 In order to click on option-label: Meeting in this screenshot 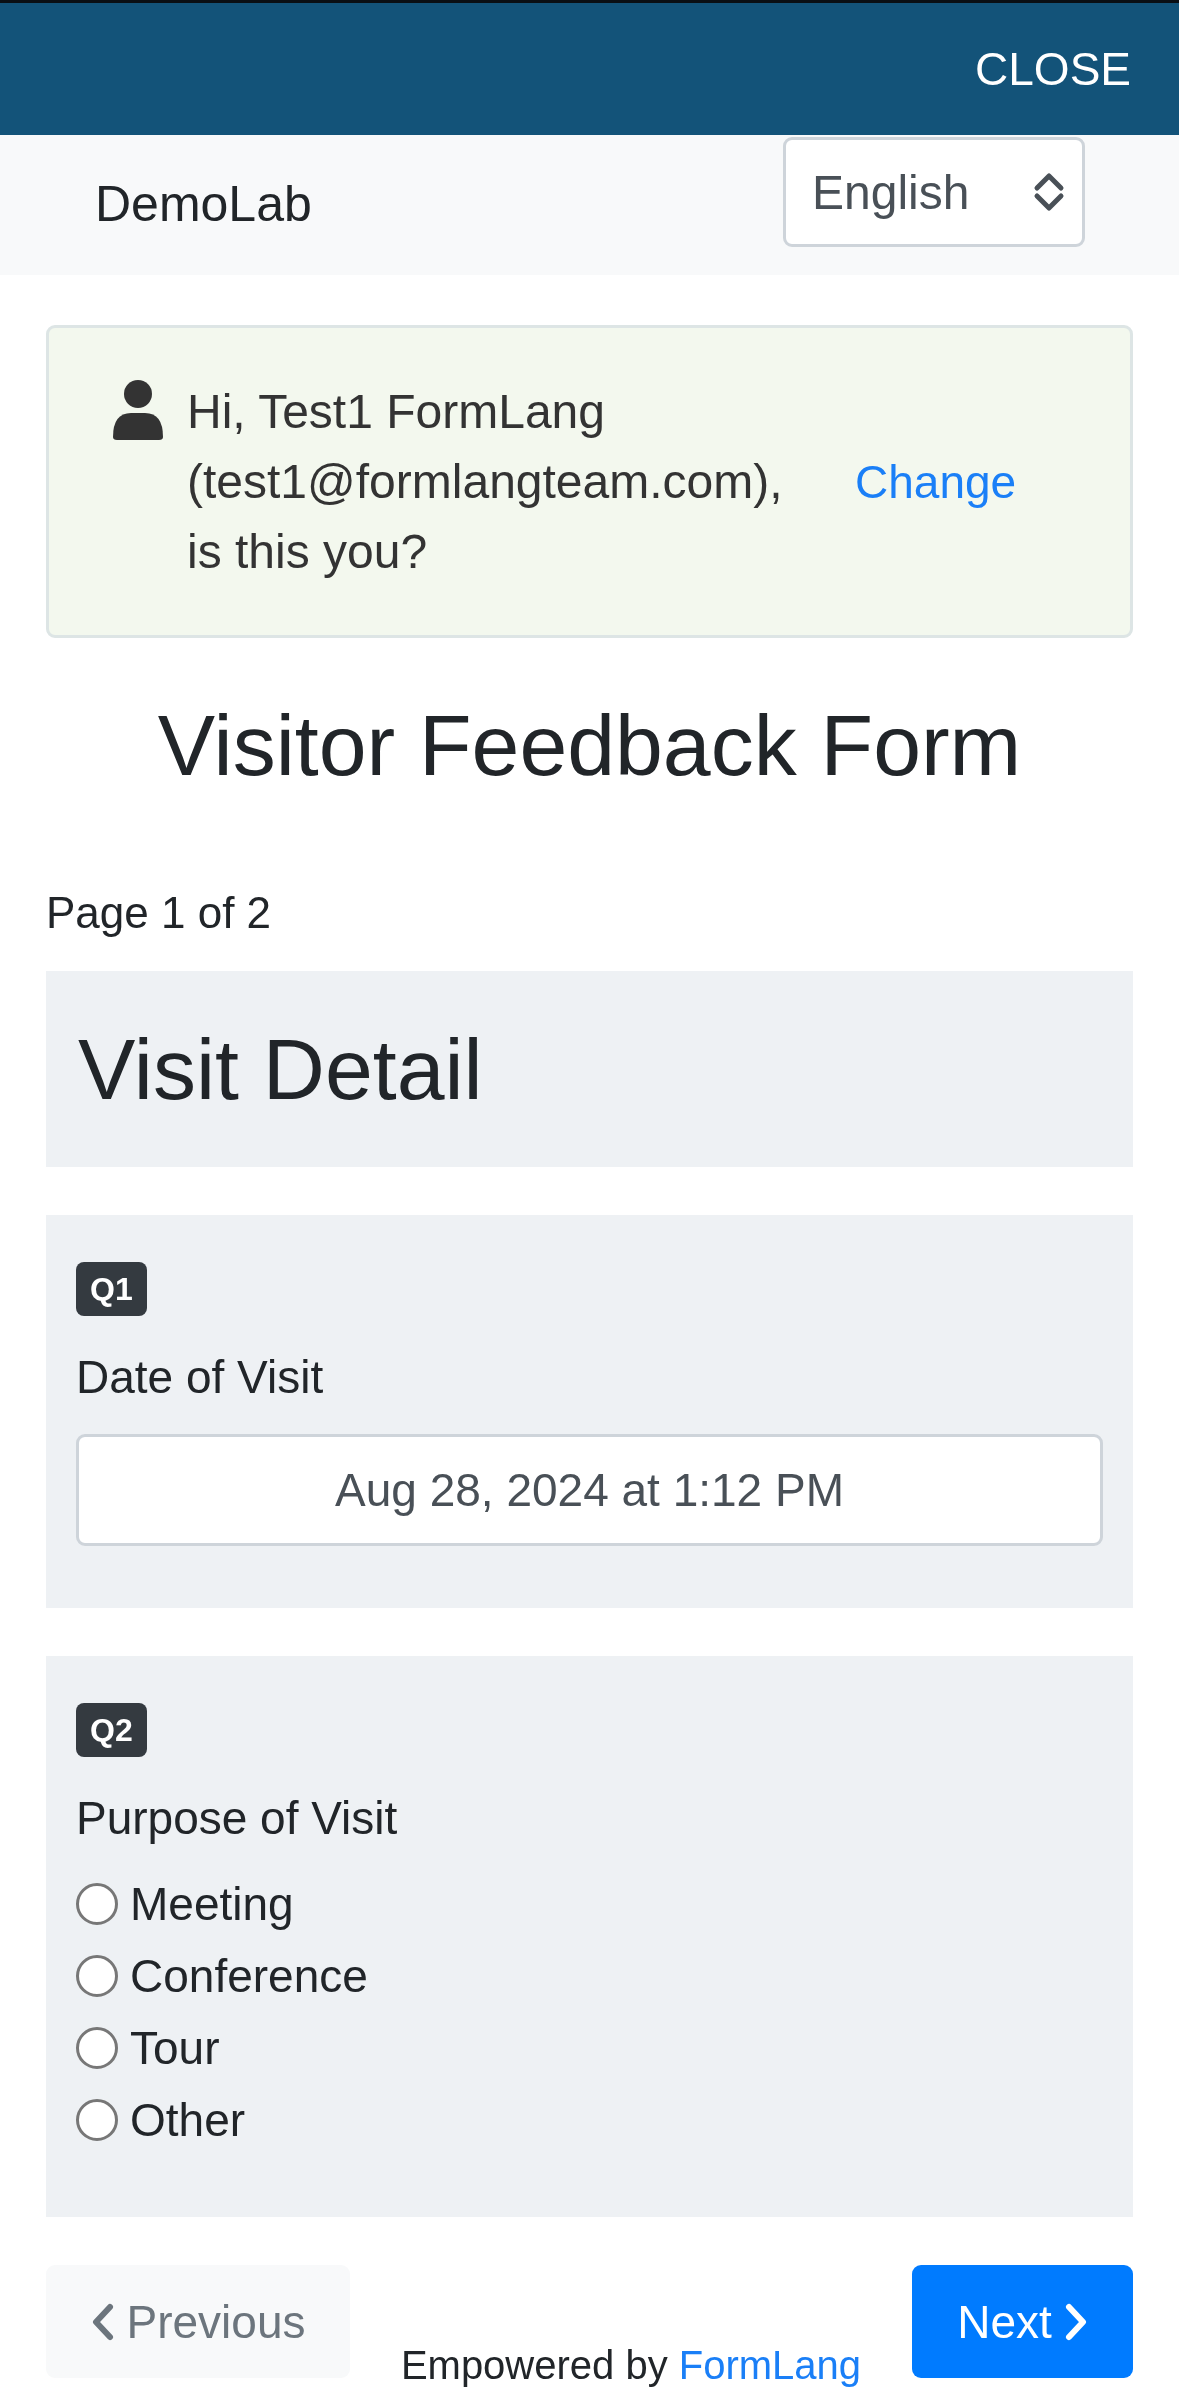, I will do `click(212, 1904)`.